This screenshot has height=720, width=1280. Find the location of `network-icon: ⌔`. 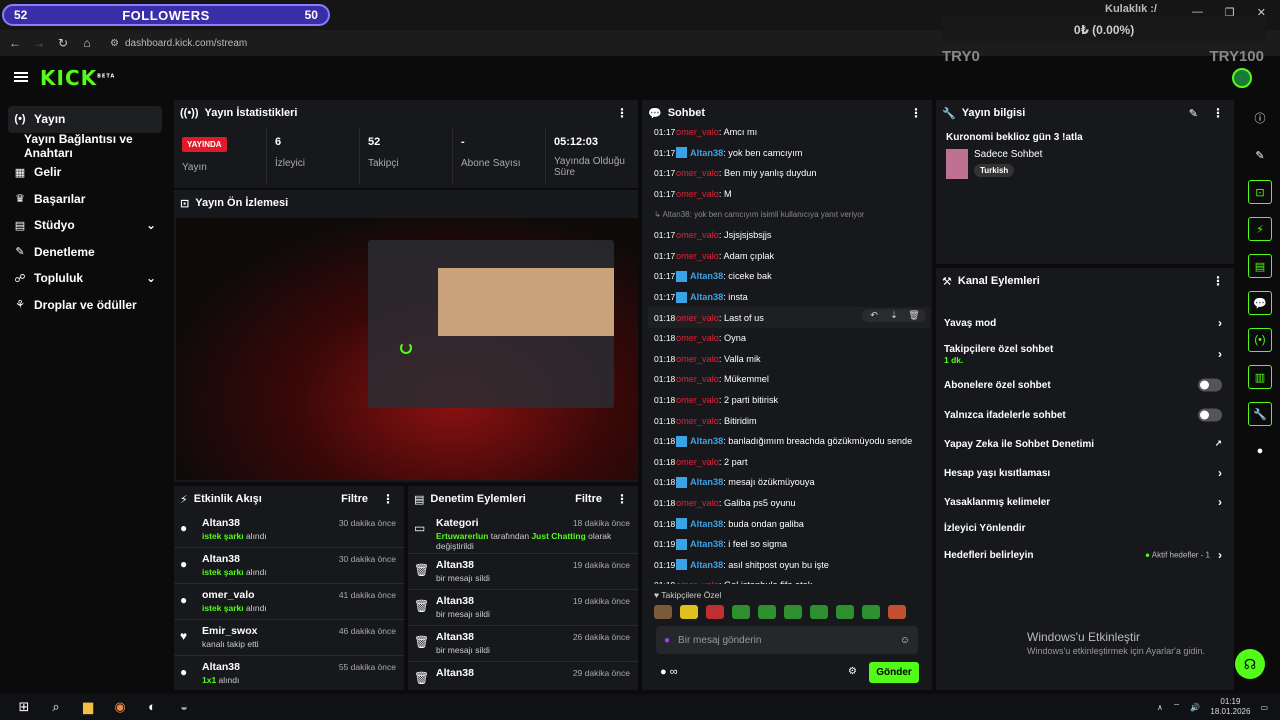

network-icon: ⌔ is located at coordinates (1177, 707).